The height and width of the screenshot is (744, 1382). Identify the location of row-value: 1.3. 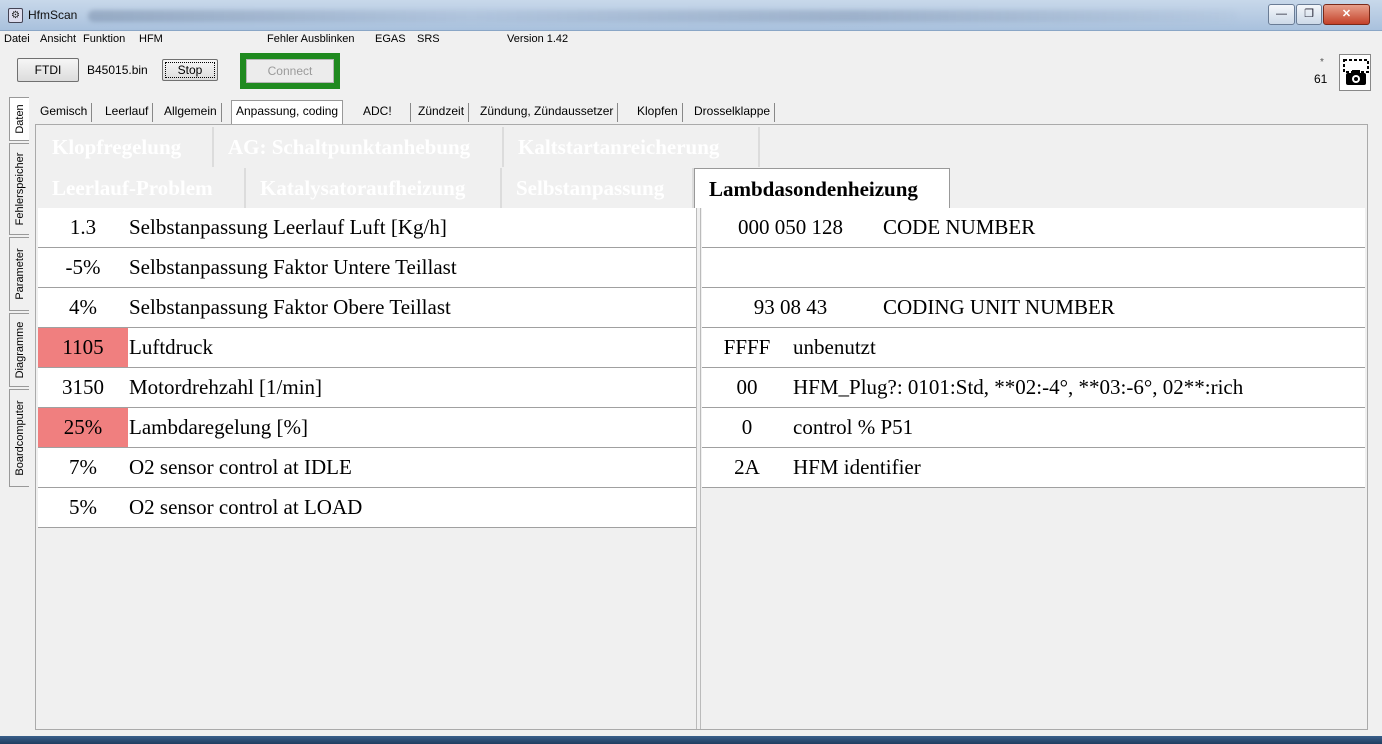
(83, 227).